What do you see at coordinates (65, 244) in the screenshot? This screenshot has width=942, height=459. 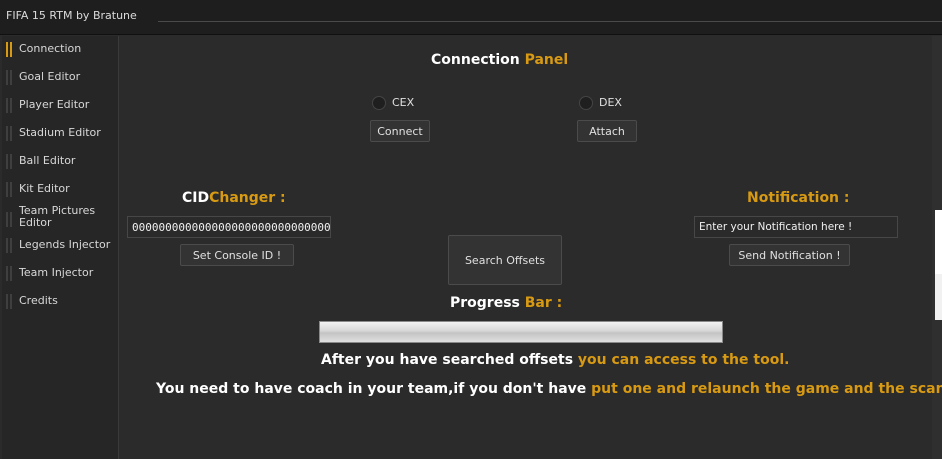 I see `sidebar-item-label: Legends Injector` at bounding box center [65, 244].